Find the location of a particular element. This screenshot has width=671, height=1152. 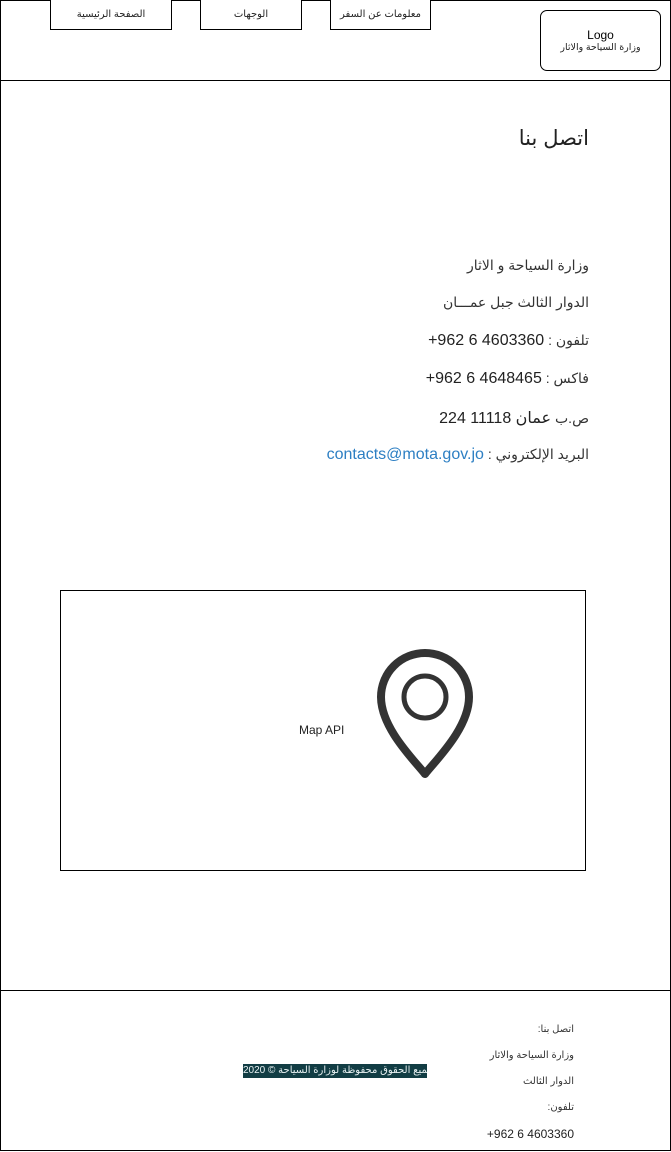

logo: Logo وزارة السياحة والاثار is located at coordinates (600, 40).